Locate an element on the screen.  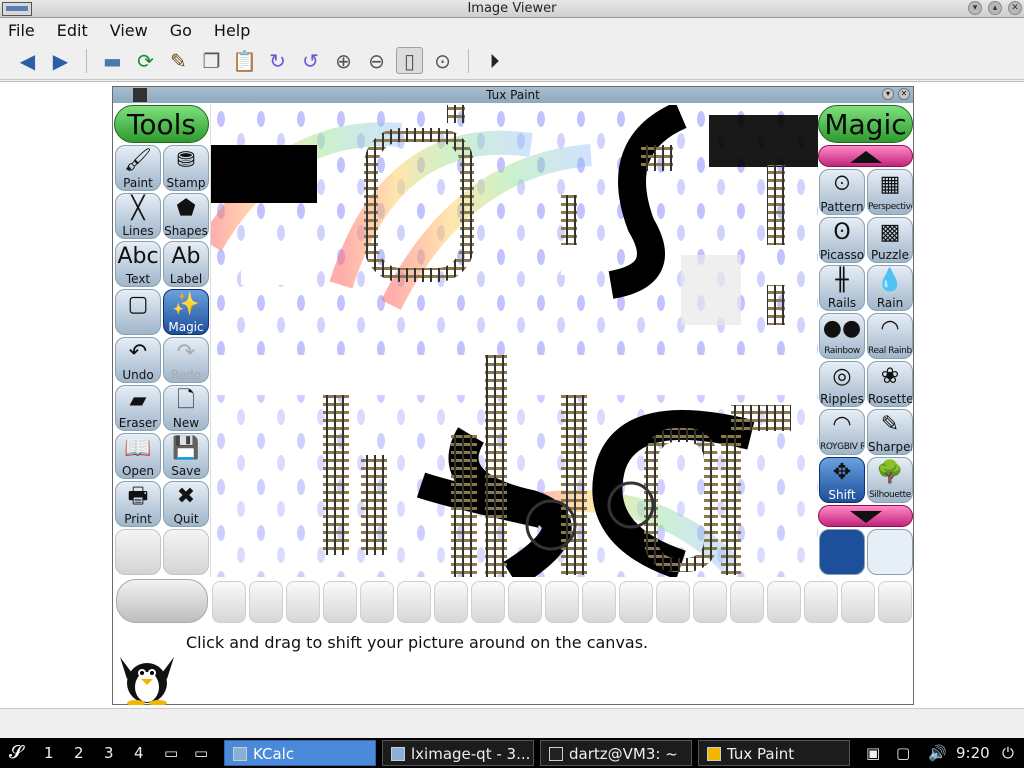
desktop-2-button: 2 is located at coordinates (79, 753).